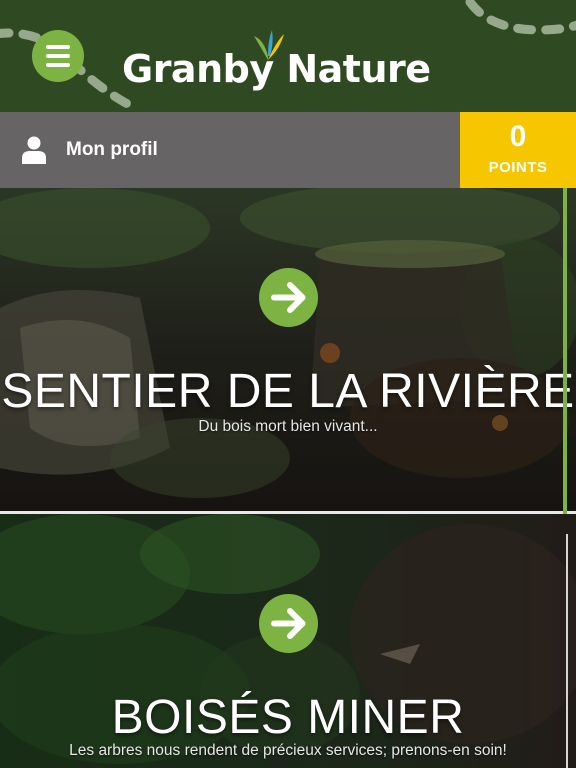 The height and width of the screenshot is (768, 576). What do you see at coordinates (567, 651) in the screenshot?
I see `card-edge-line` at bounding box center [567, 651].